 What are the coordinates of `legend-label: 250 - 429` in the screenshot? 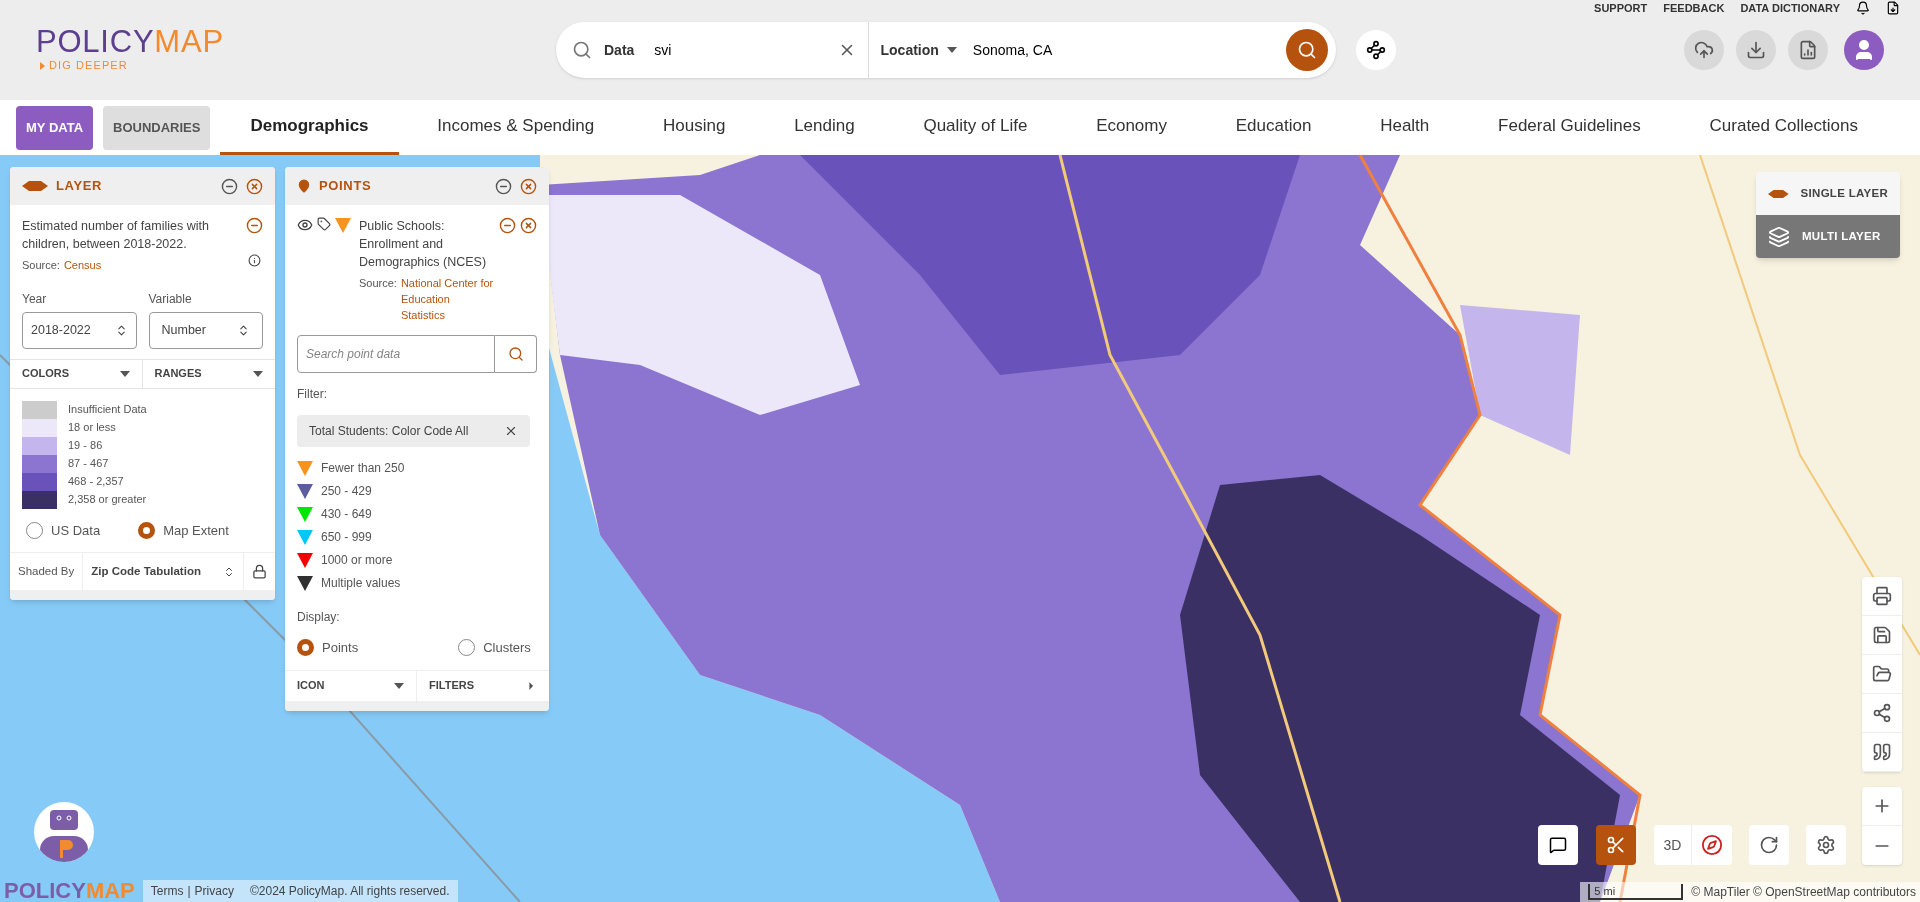 It's located at (346, 491).